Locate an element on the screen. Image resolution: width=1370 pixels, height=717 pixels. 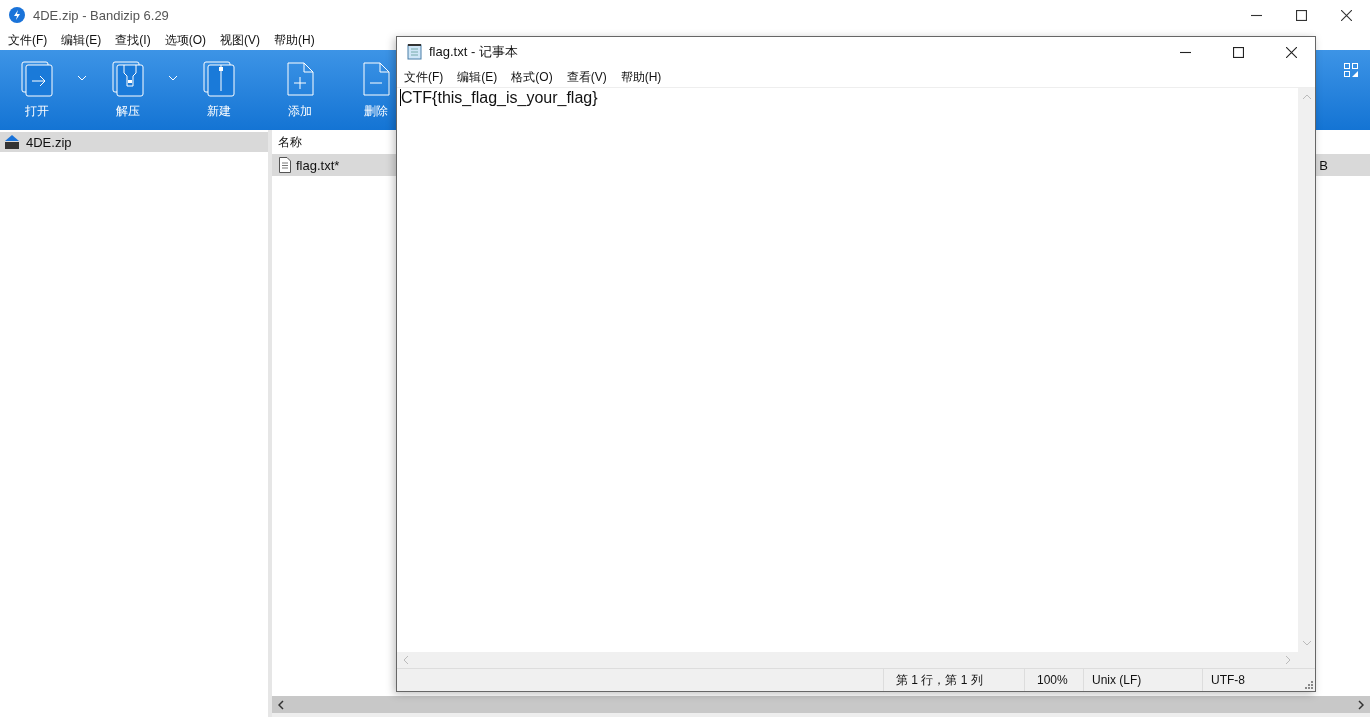
grid-view-icon is located at coordinates (1351, 70).